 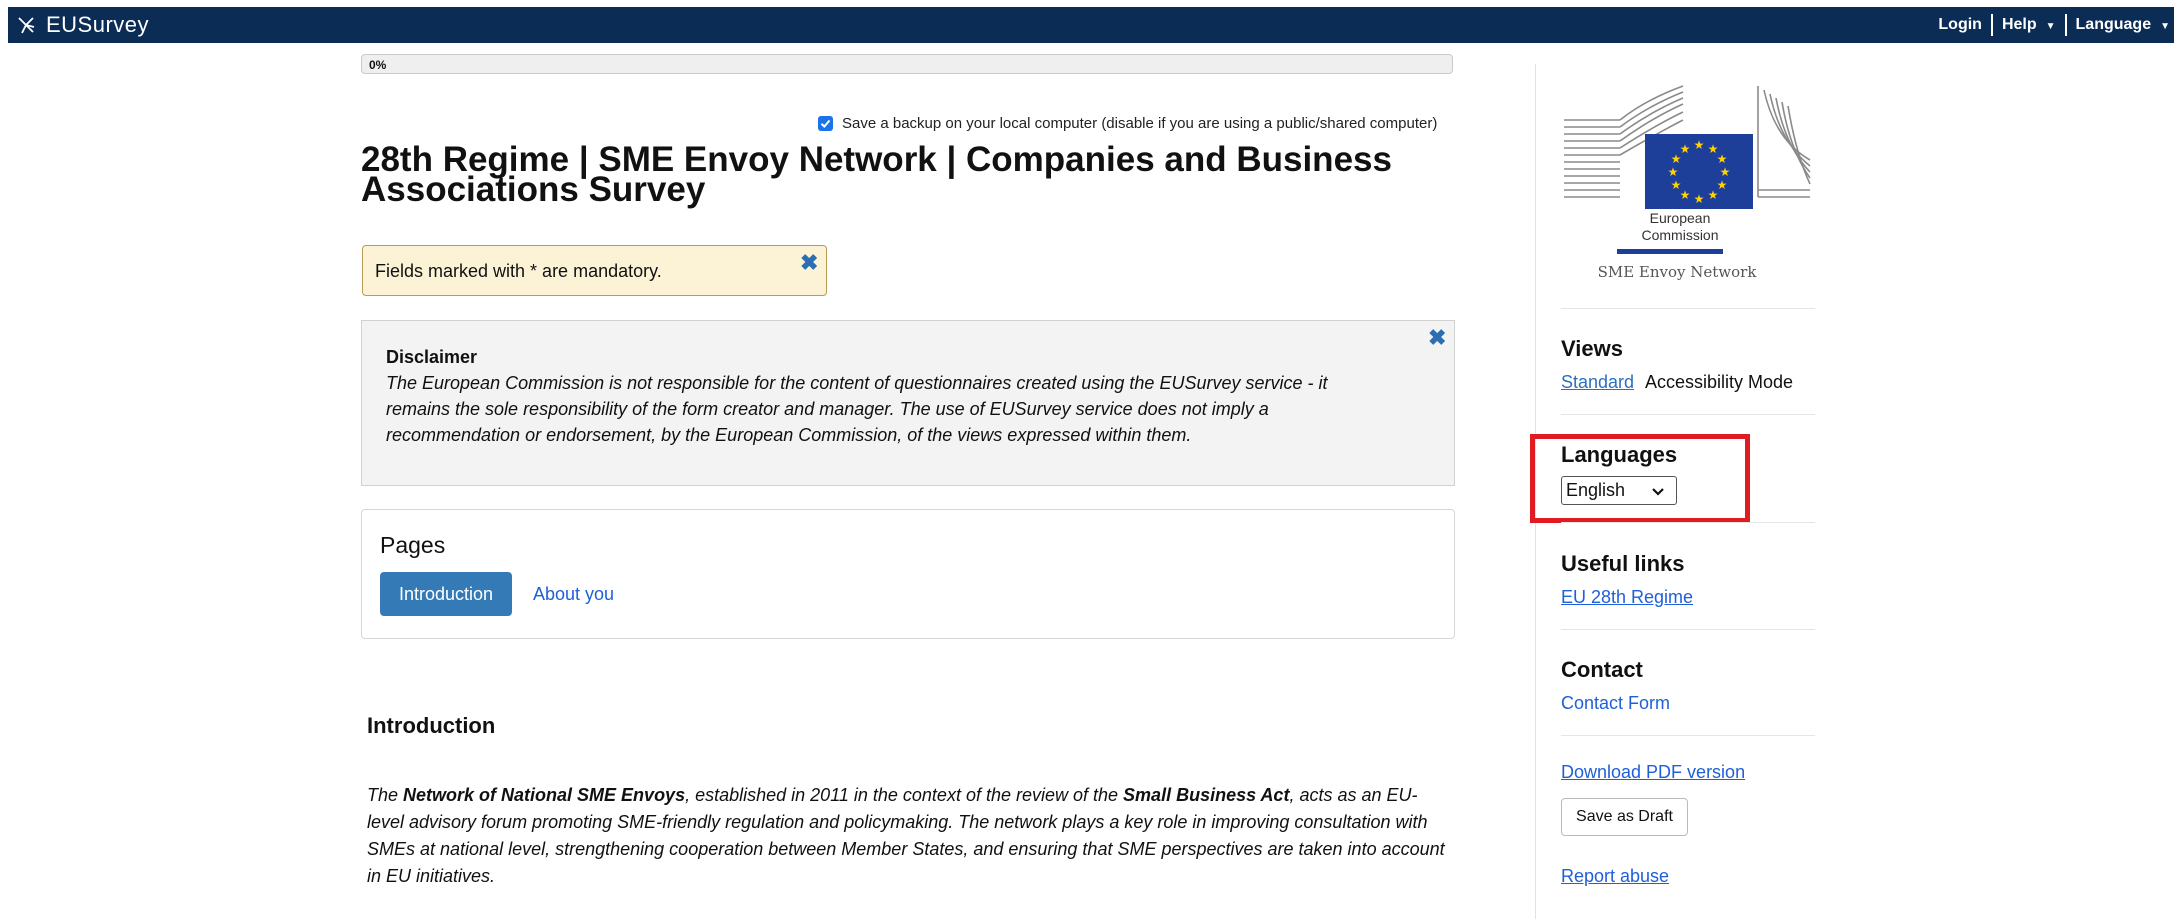 What do you see at coordinates (1640, 478) in the screenshot?
I see `languages-highlight-box` at bounding box center [1640, 478].